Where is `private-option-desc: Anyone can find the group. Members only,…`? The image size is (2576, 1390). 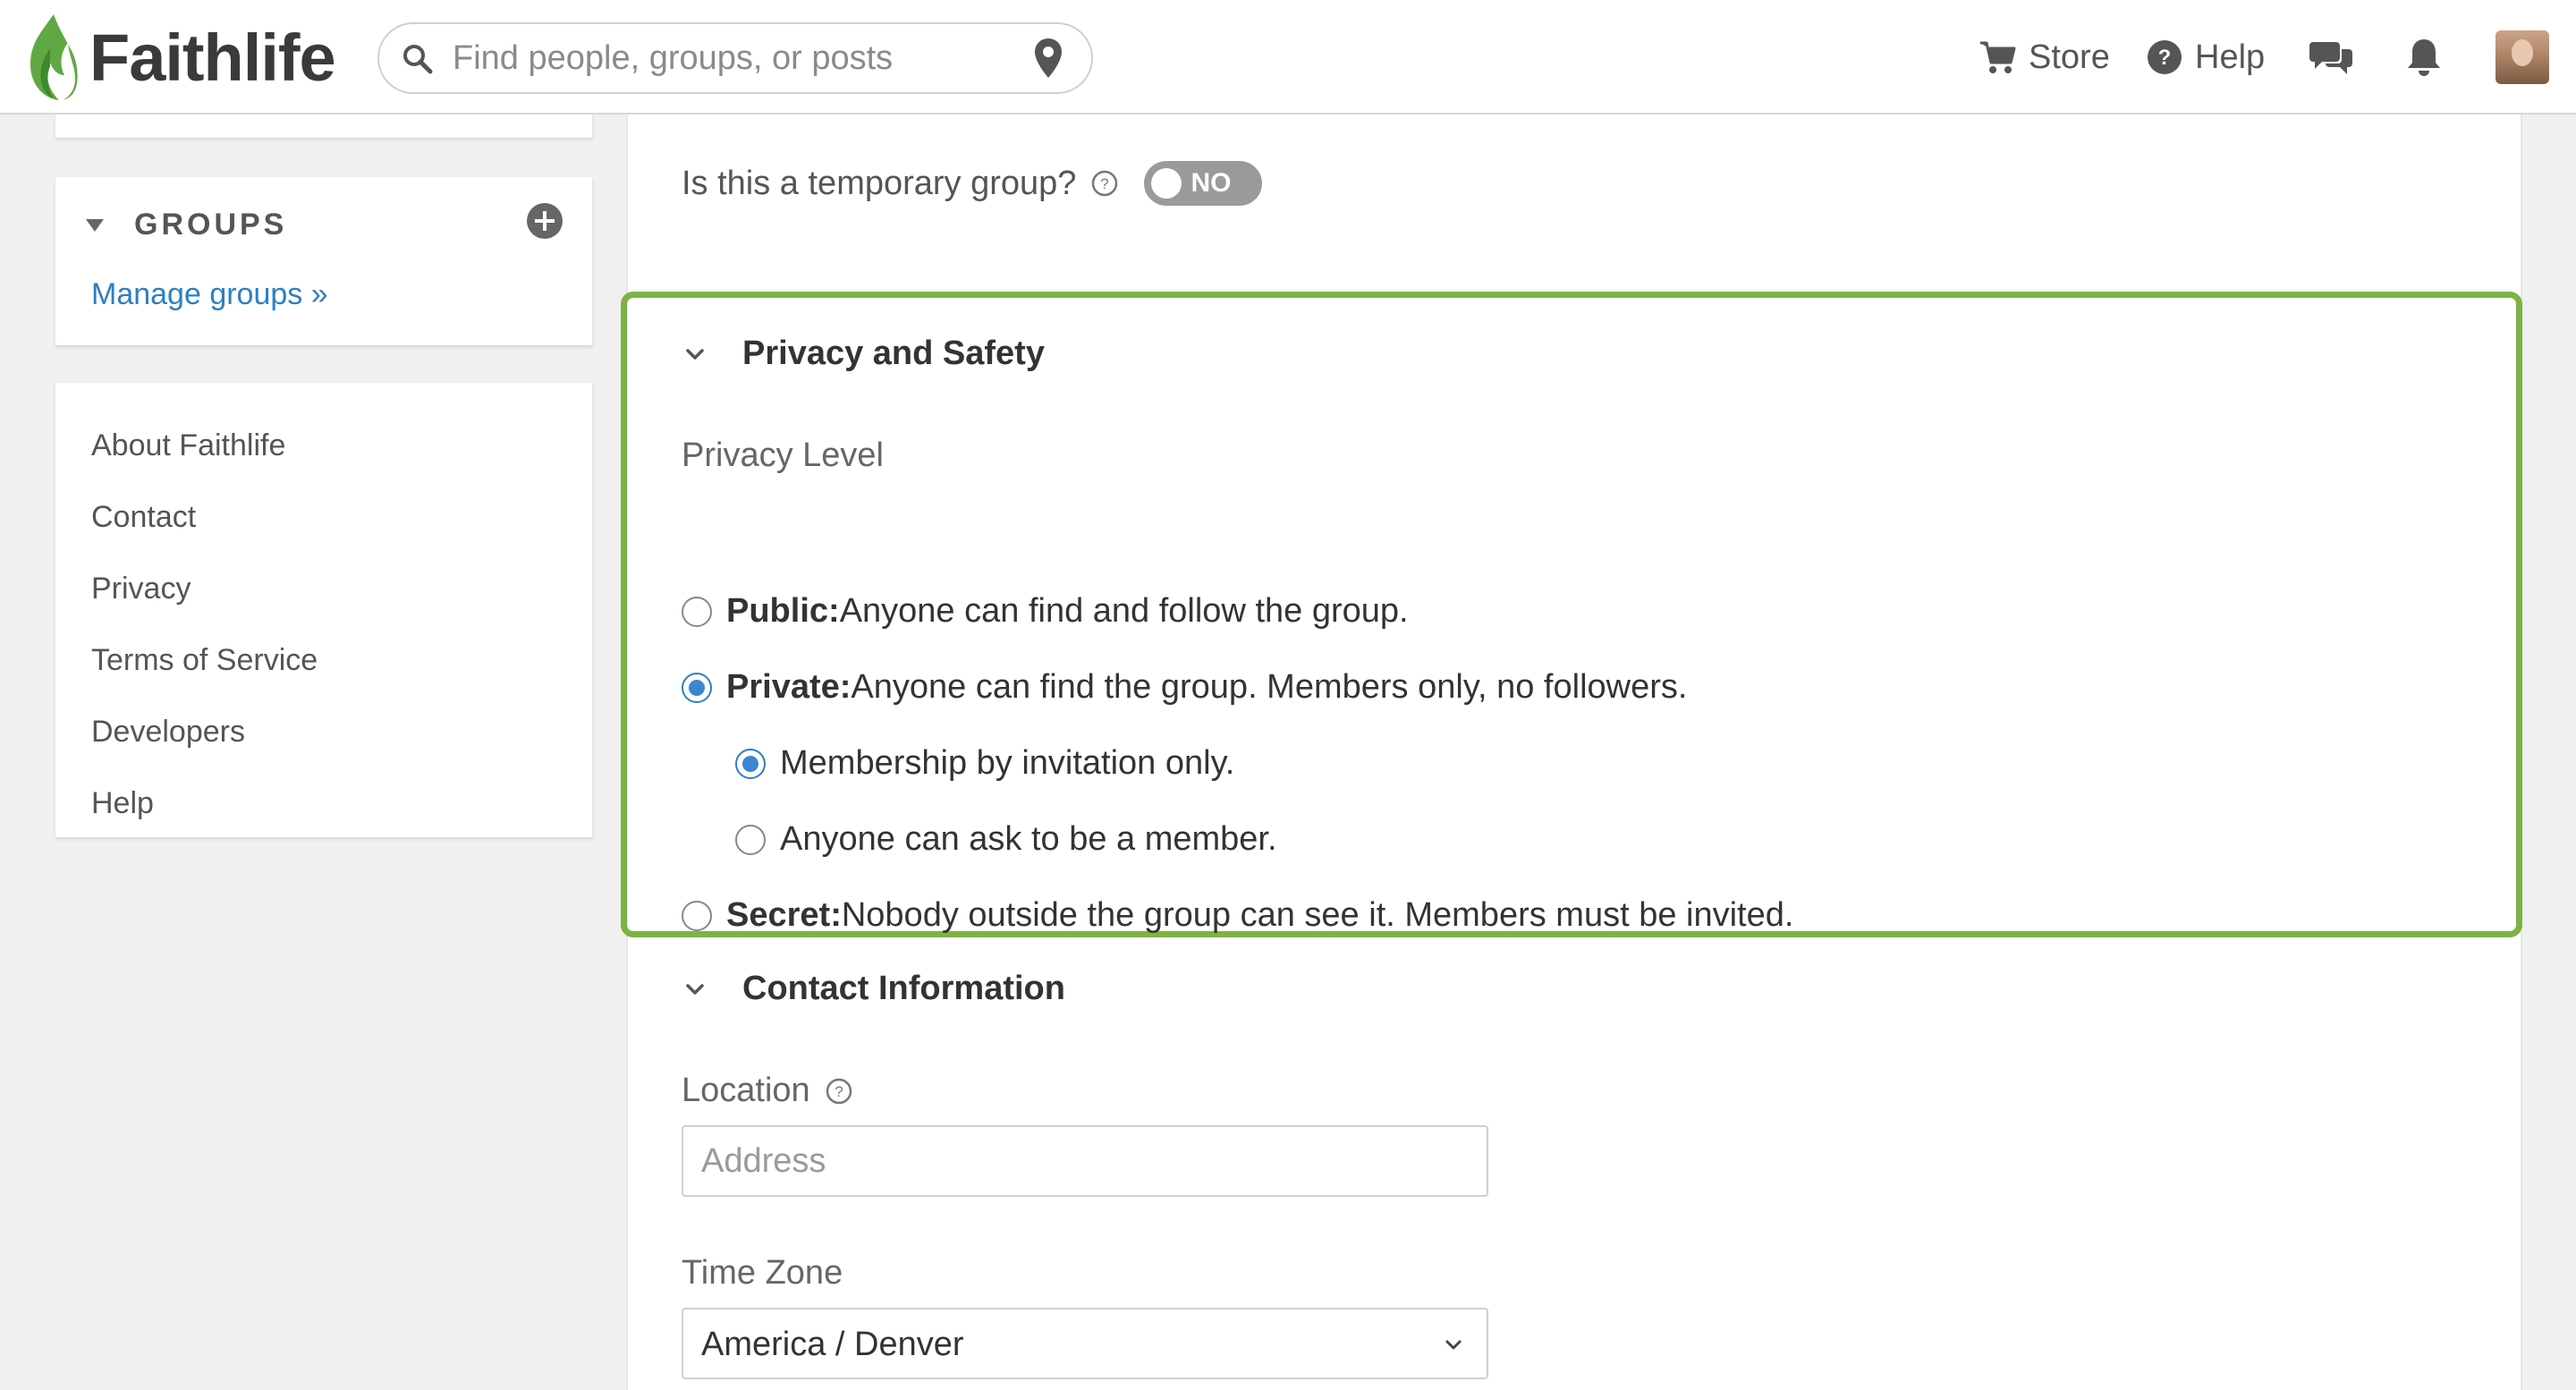 private-option-desc: Anyone can find the group. Members only,… is located at coordinates (1269, 687).